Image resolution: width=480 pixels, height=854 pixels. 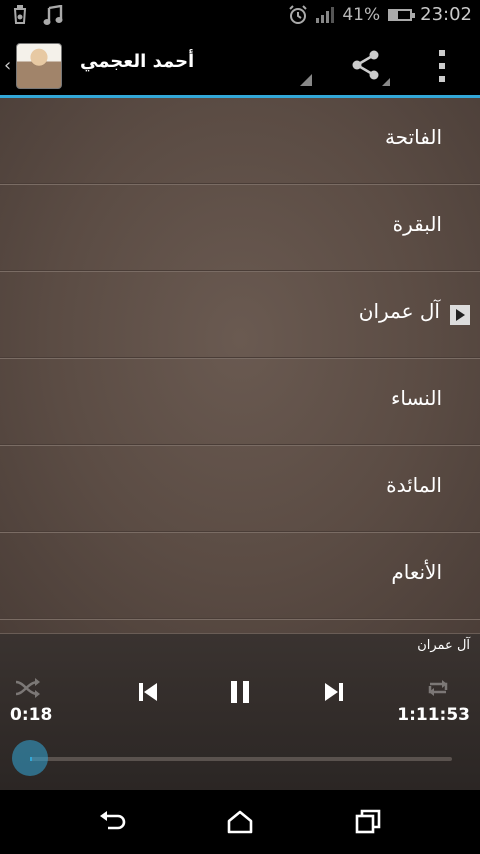 What do you see at coordinates (416, 398) in the screenshot?
I see `surah-name: النساء` at bounding box center [416, 398].